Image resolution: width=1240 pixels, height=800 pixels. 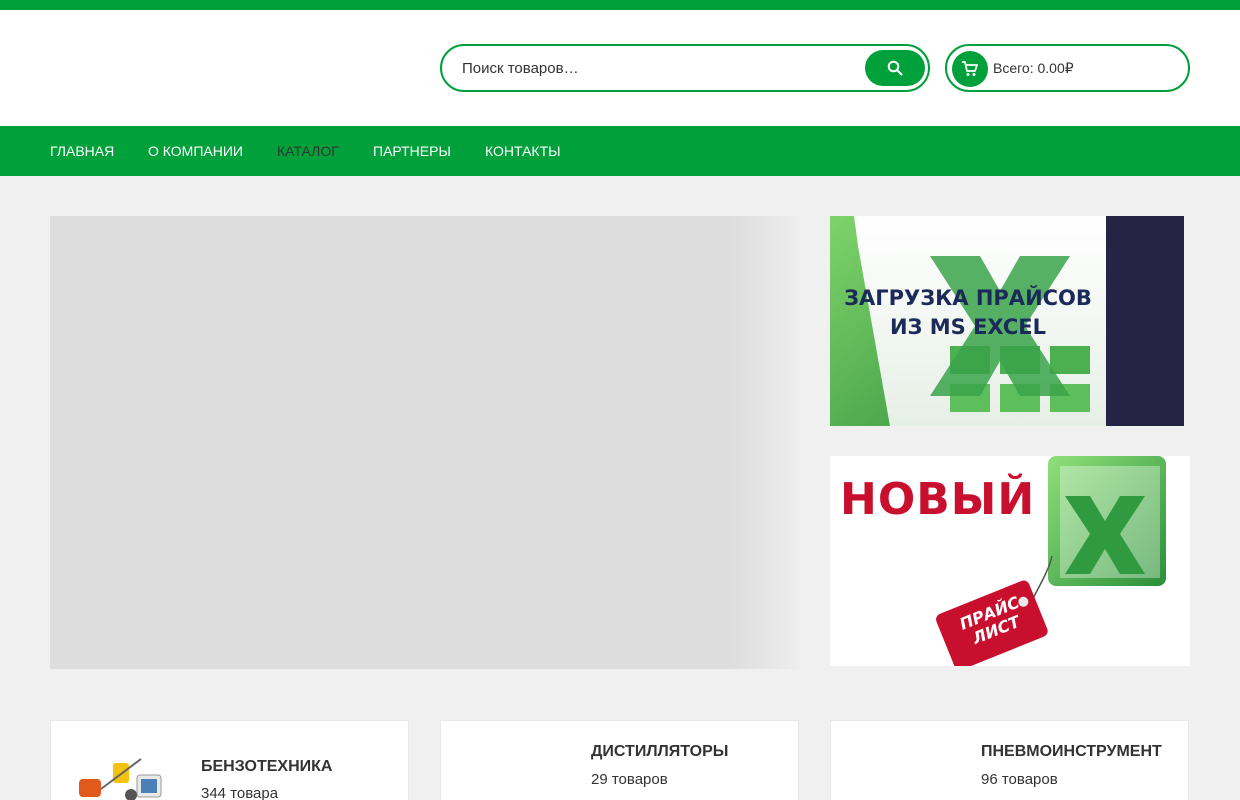 I want to click on banner-excel-upload: ЗАГРУЗКА ПРАЙСОВ ИЗ MS EXCEL, so click(x=1007, y=321).